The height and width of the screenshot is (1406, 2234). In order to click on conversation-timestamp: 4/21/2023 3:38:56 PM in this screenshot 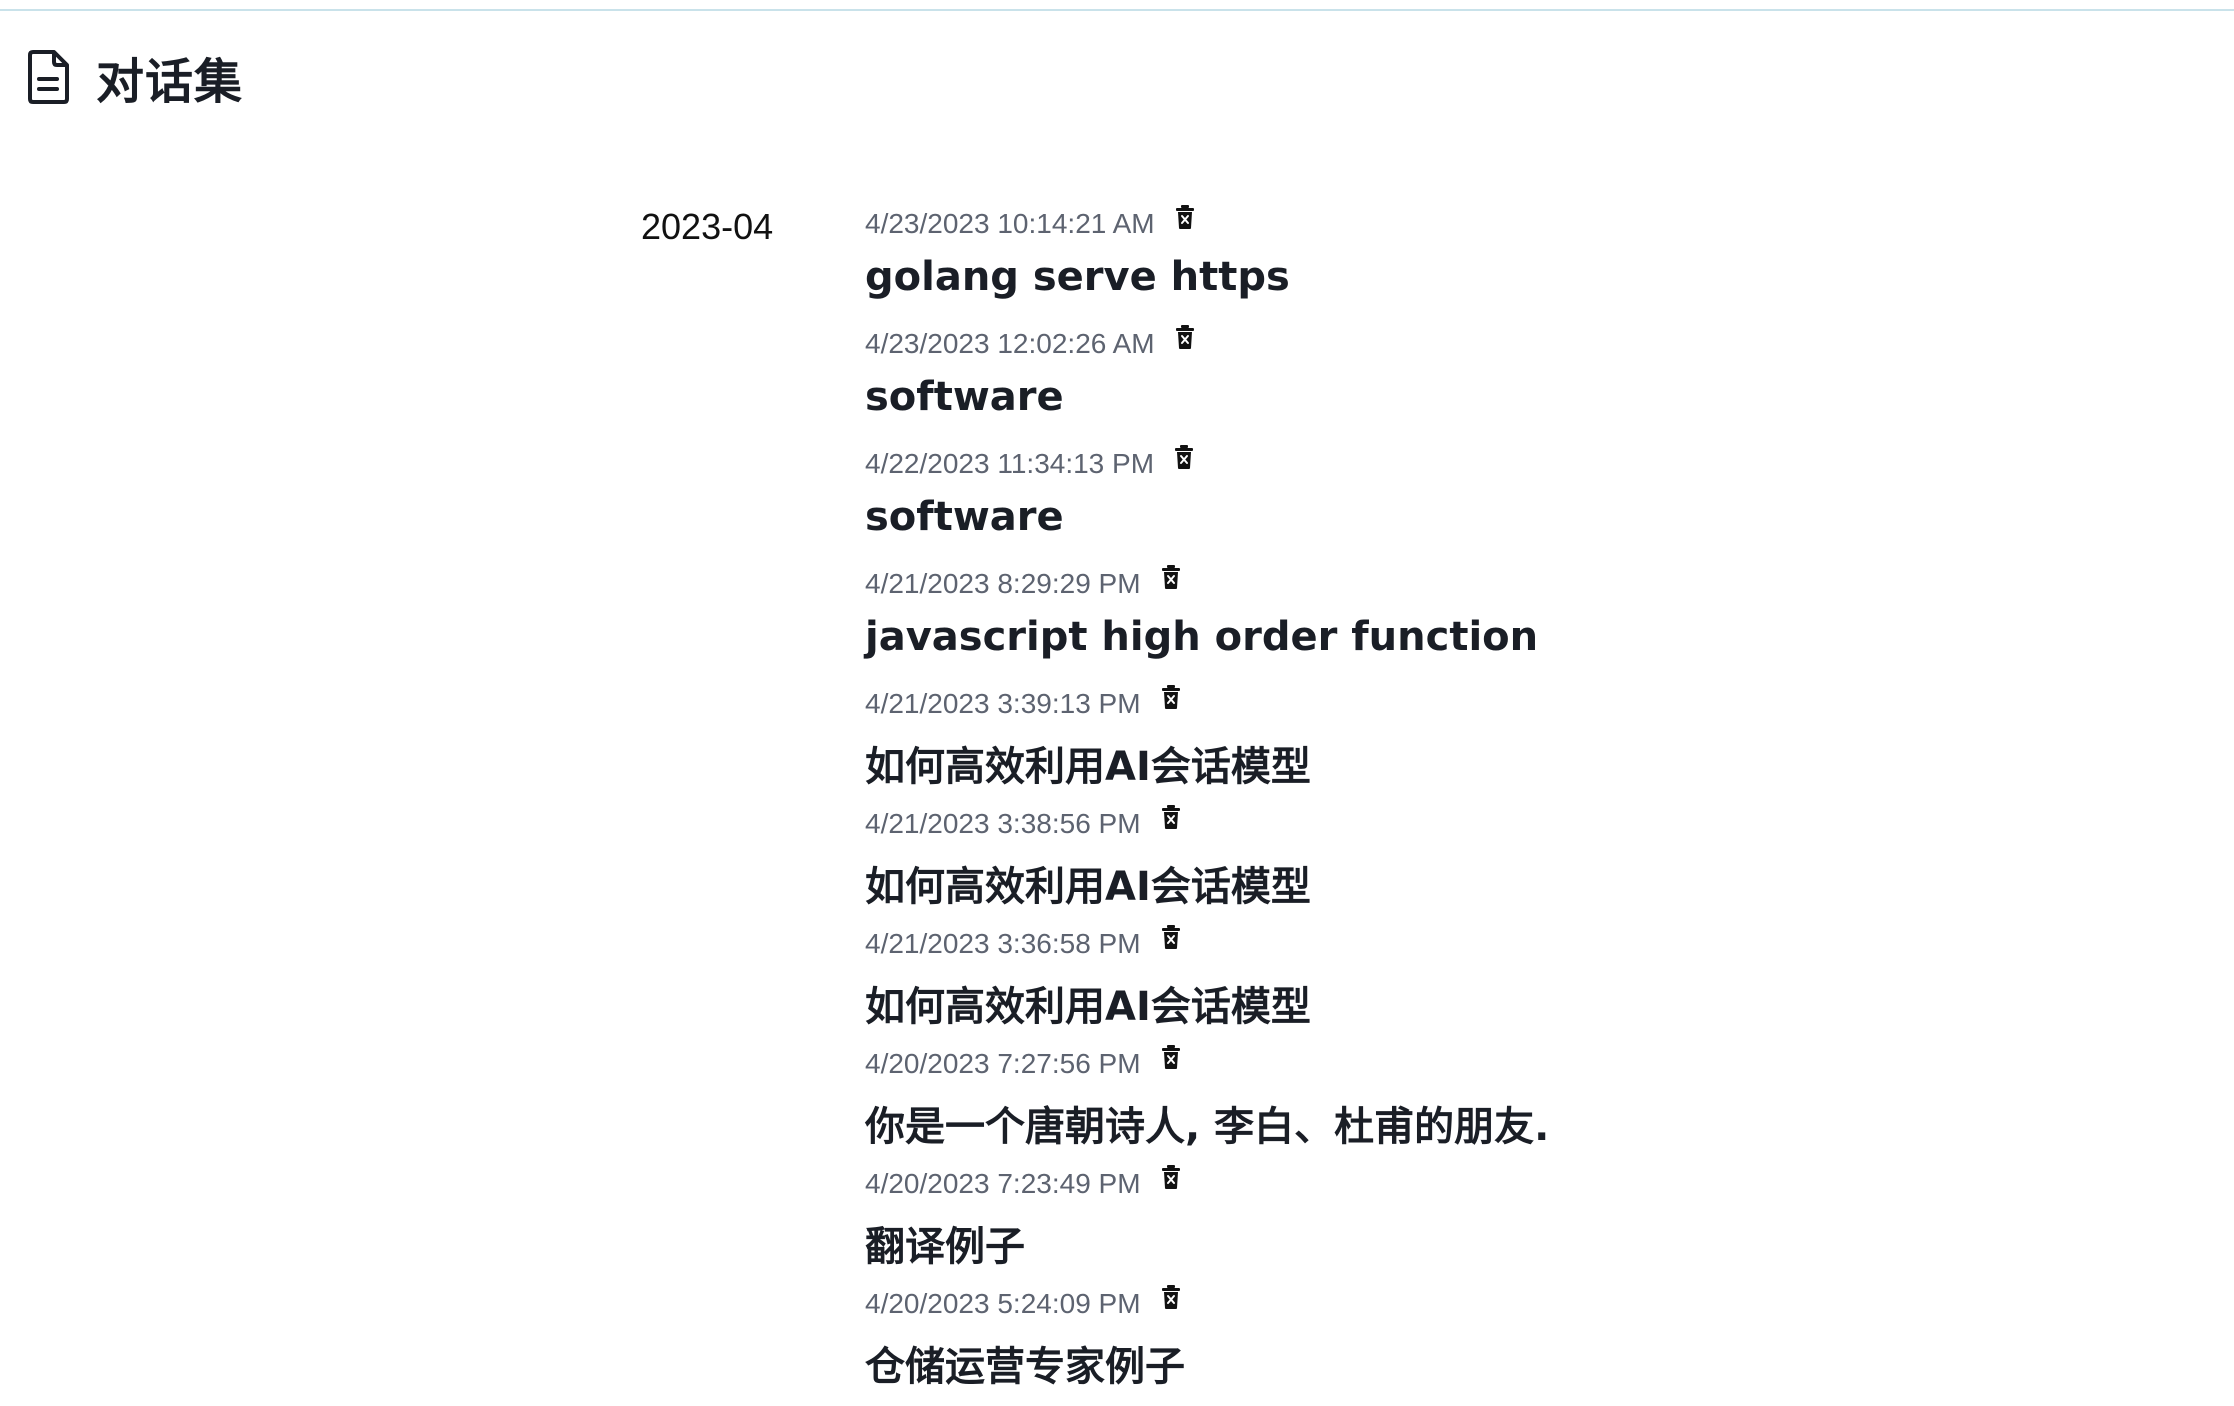, I will do `click(1003, 823)`.